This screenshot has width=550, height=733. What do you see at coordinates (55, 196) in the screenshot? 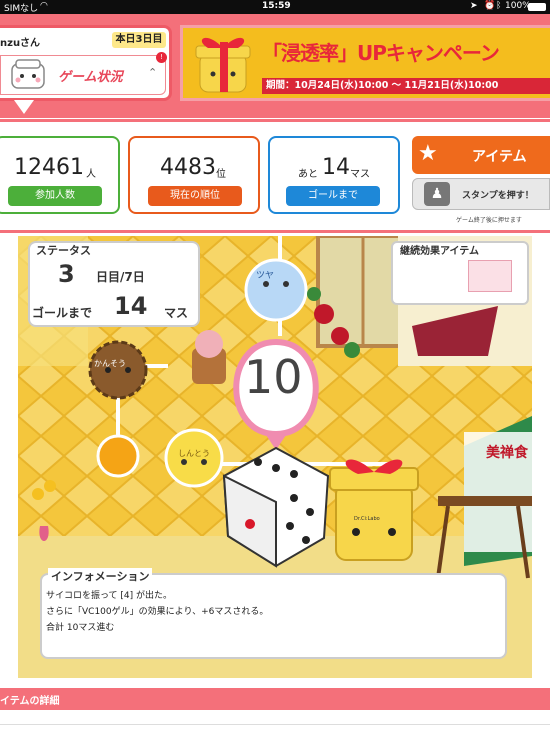
I see `participants-button: 参加人数` at bounding box center [55, 196].